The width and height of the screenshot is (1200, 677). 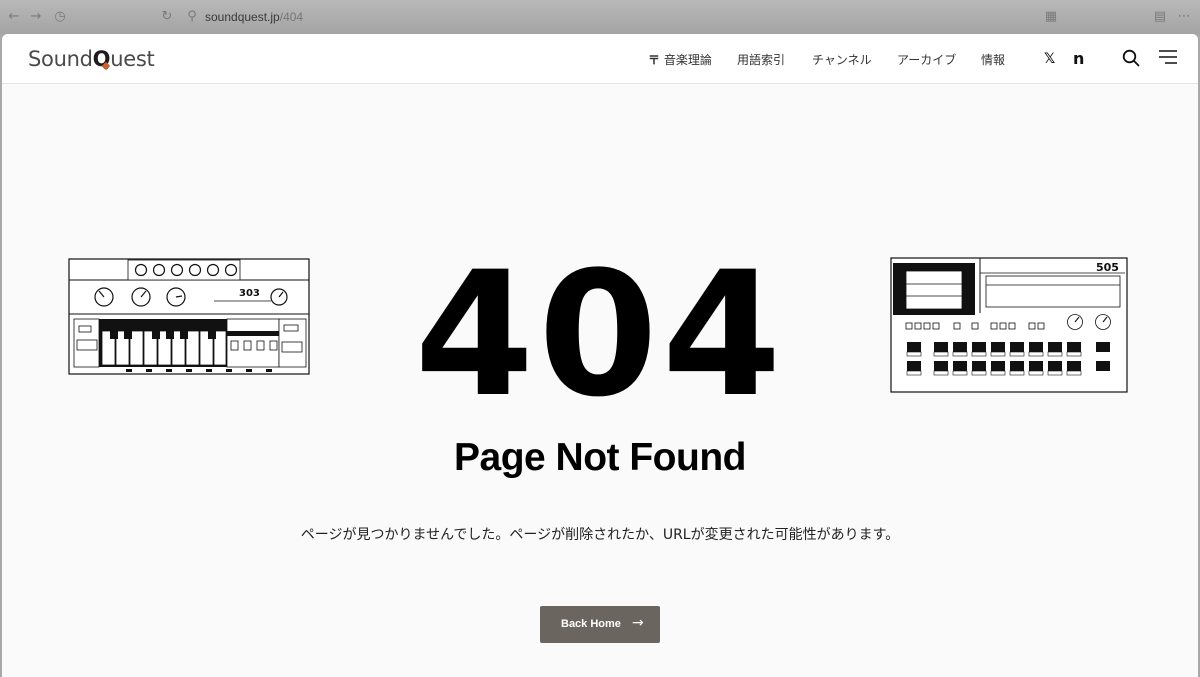 I want to click on nav-label: 音楽理論, so click(x=687, y=60).